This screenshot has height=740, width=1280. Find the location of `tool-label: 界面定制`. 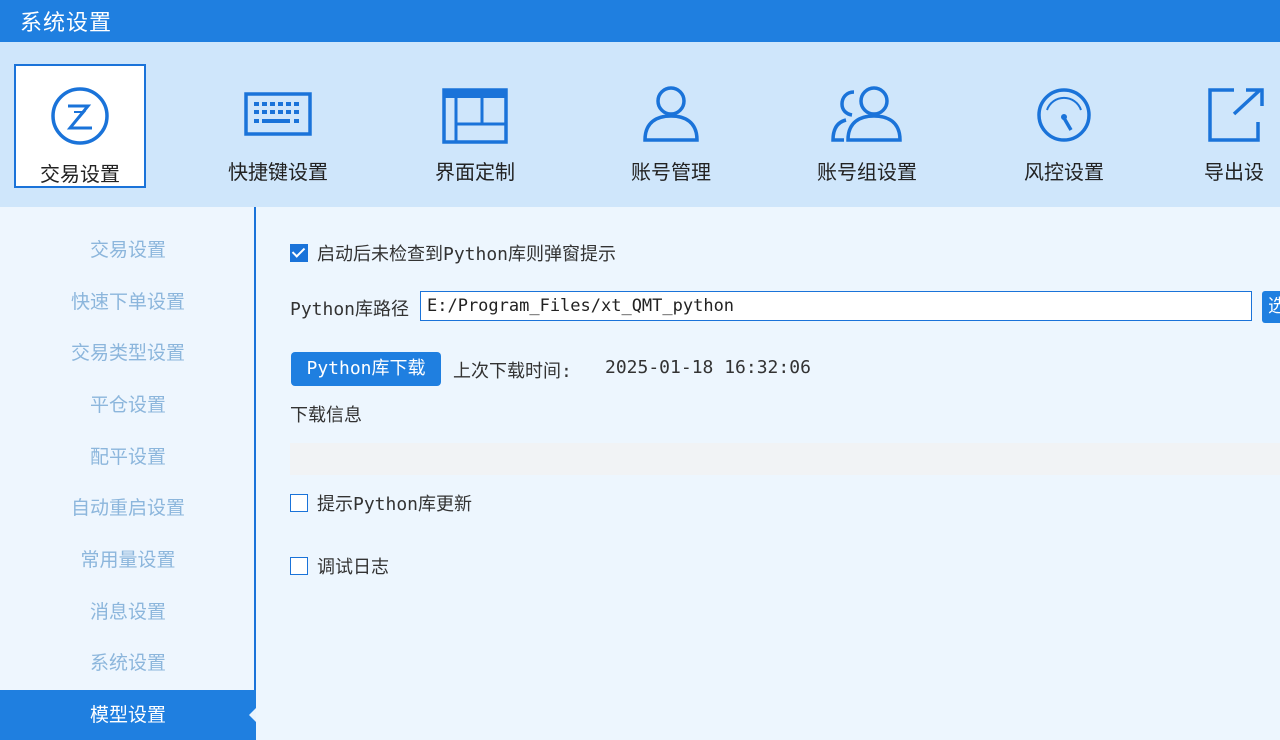

tool-label: 界面定制 is located at coordinates (475, 172).